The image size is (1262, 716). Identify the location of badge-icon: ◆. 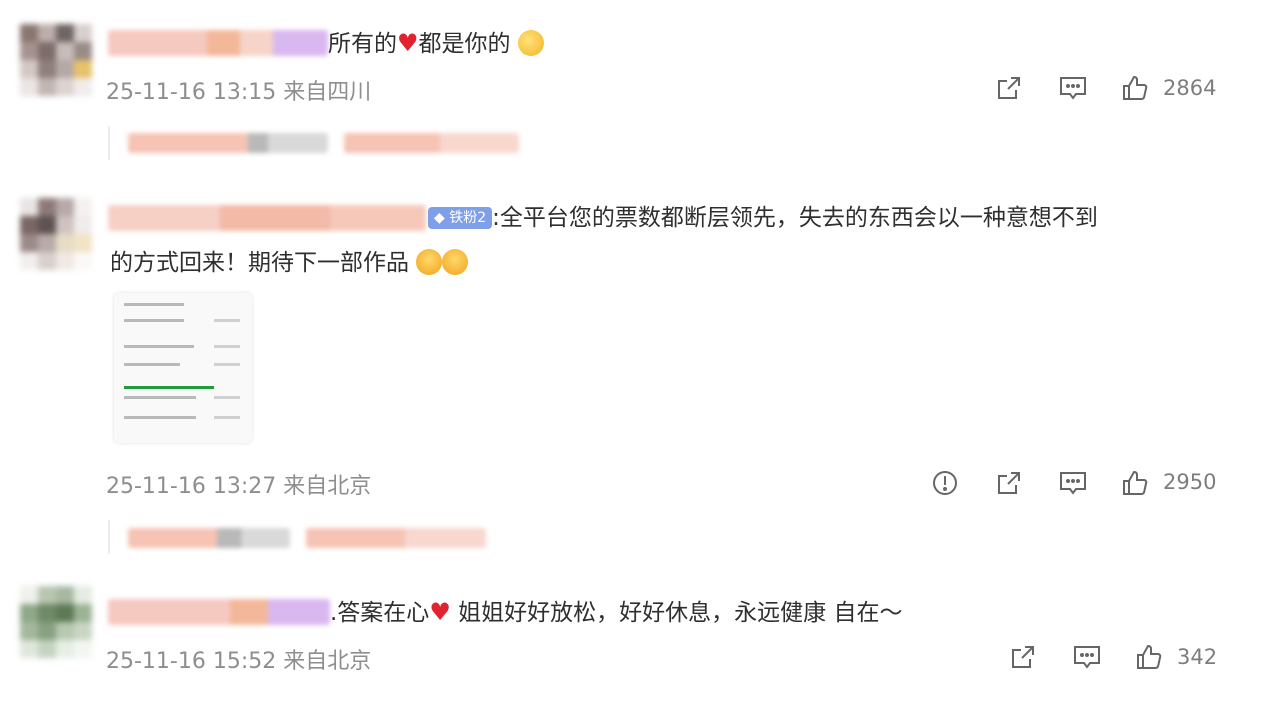
(439, 218).